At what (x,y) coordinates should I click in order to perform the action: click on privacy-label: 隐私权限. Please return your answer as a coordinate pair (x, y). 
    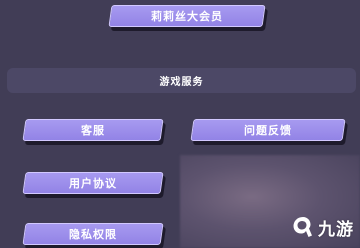
    Looking at the image, I should click on (93, 234).